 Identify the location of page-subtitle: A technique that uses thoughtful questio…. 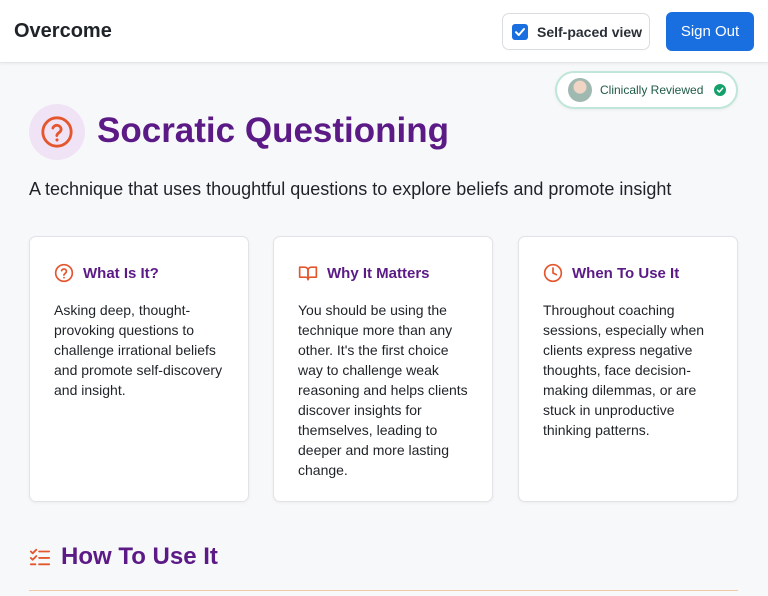
(350, 189).